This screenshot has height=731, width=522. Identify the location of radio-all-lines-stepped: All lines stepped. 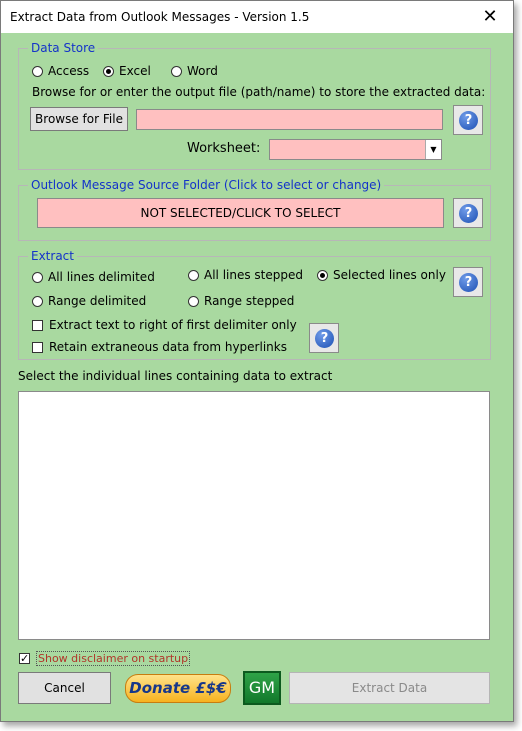
(245, 275).